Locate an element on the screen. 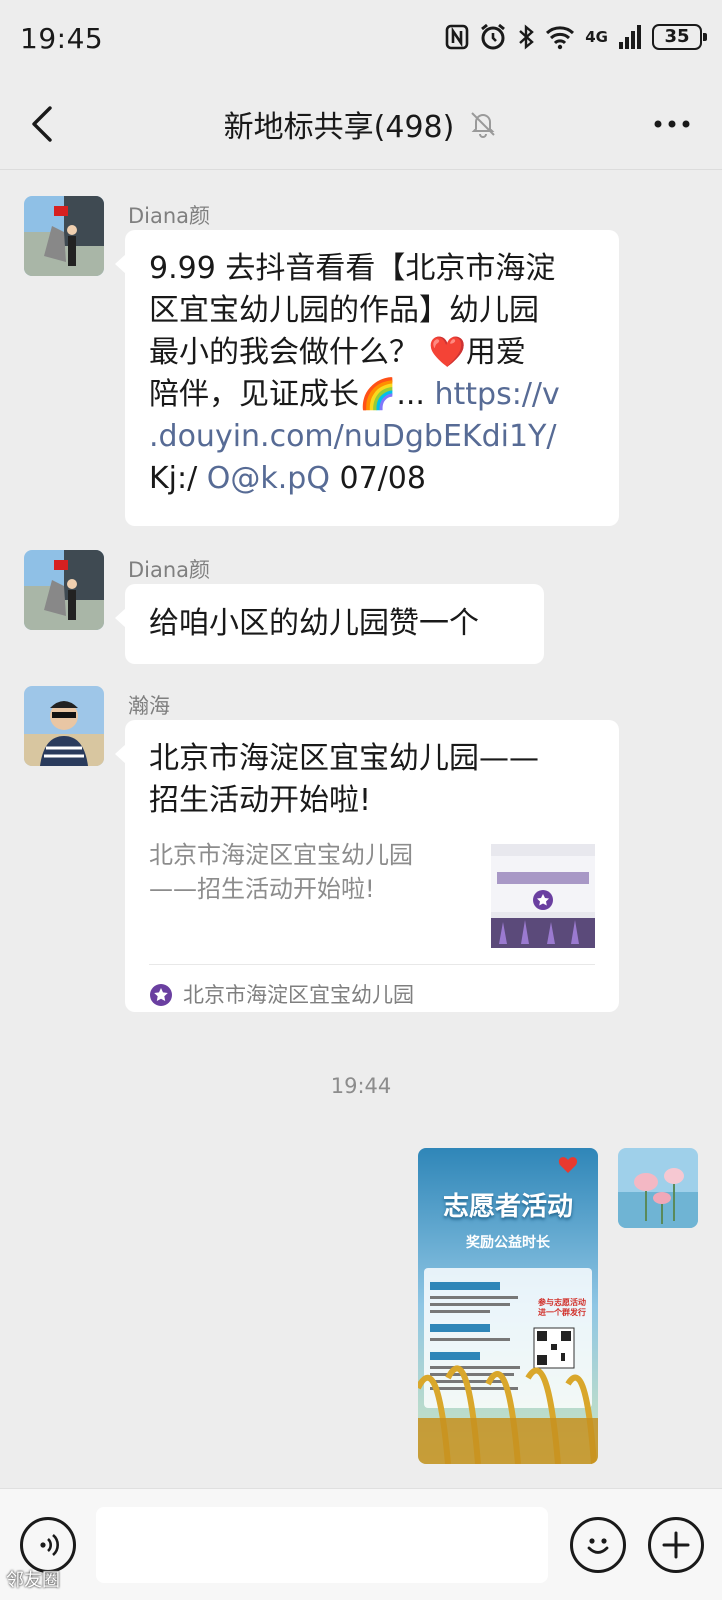 This screenshot has height=1600, width=722. chat-title-bar: 新地标共享(498) is located at coordinates (361, 124).